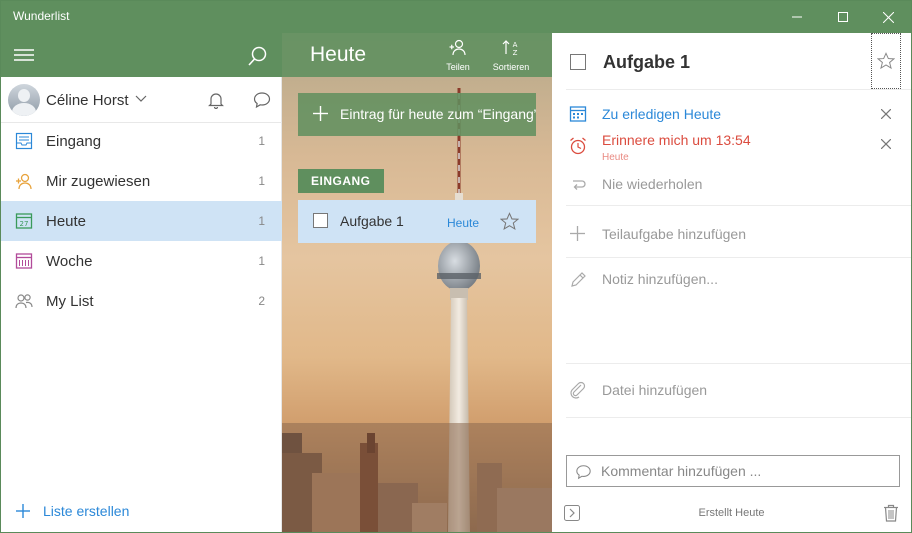 This screenshot has height=533, width=912. Describe the element at coordinates (66, 221) in the screenshot. I see `sidebar-item-label: Heute` at that location.